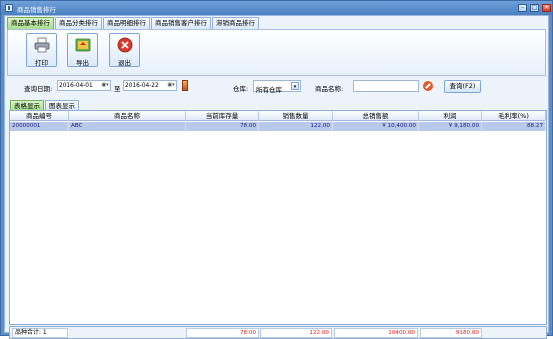 The image size is (553, 339). I want to click on close-button: ✕, so click(546, 8).